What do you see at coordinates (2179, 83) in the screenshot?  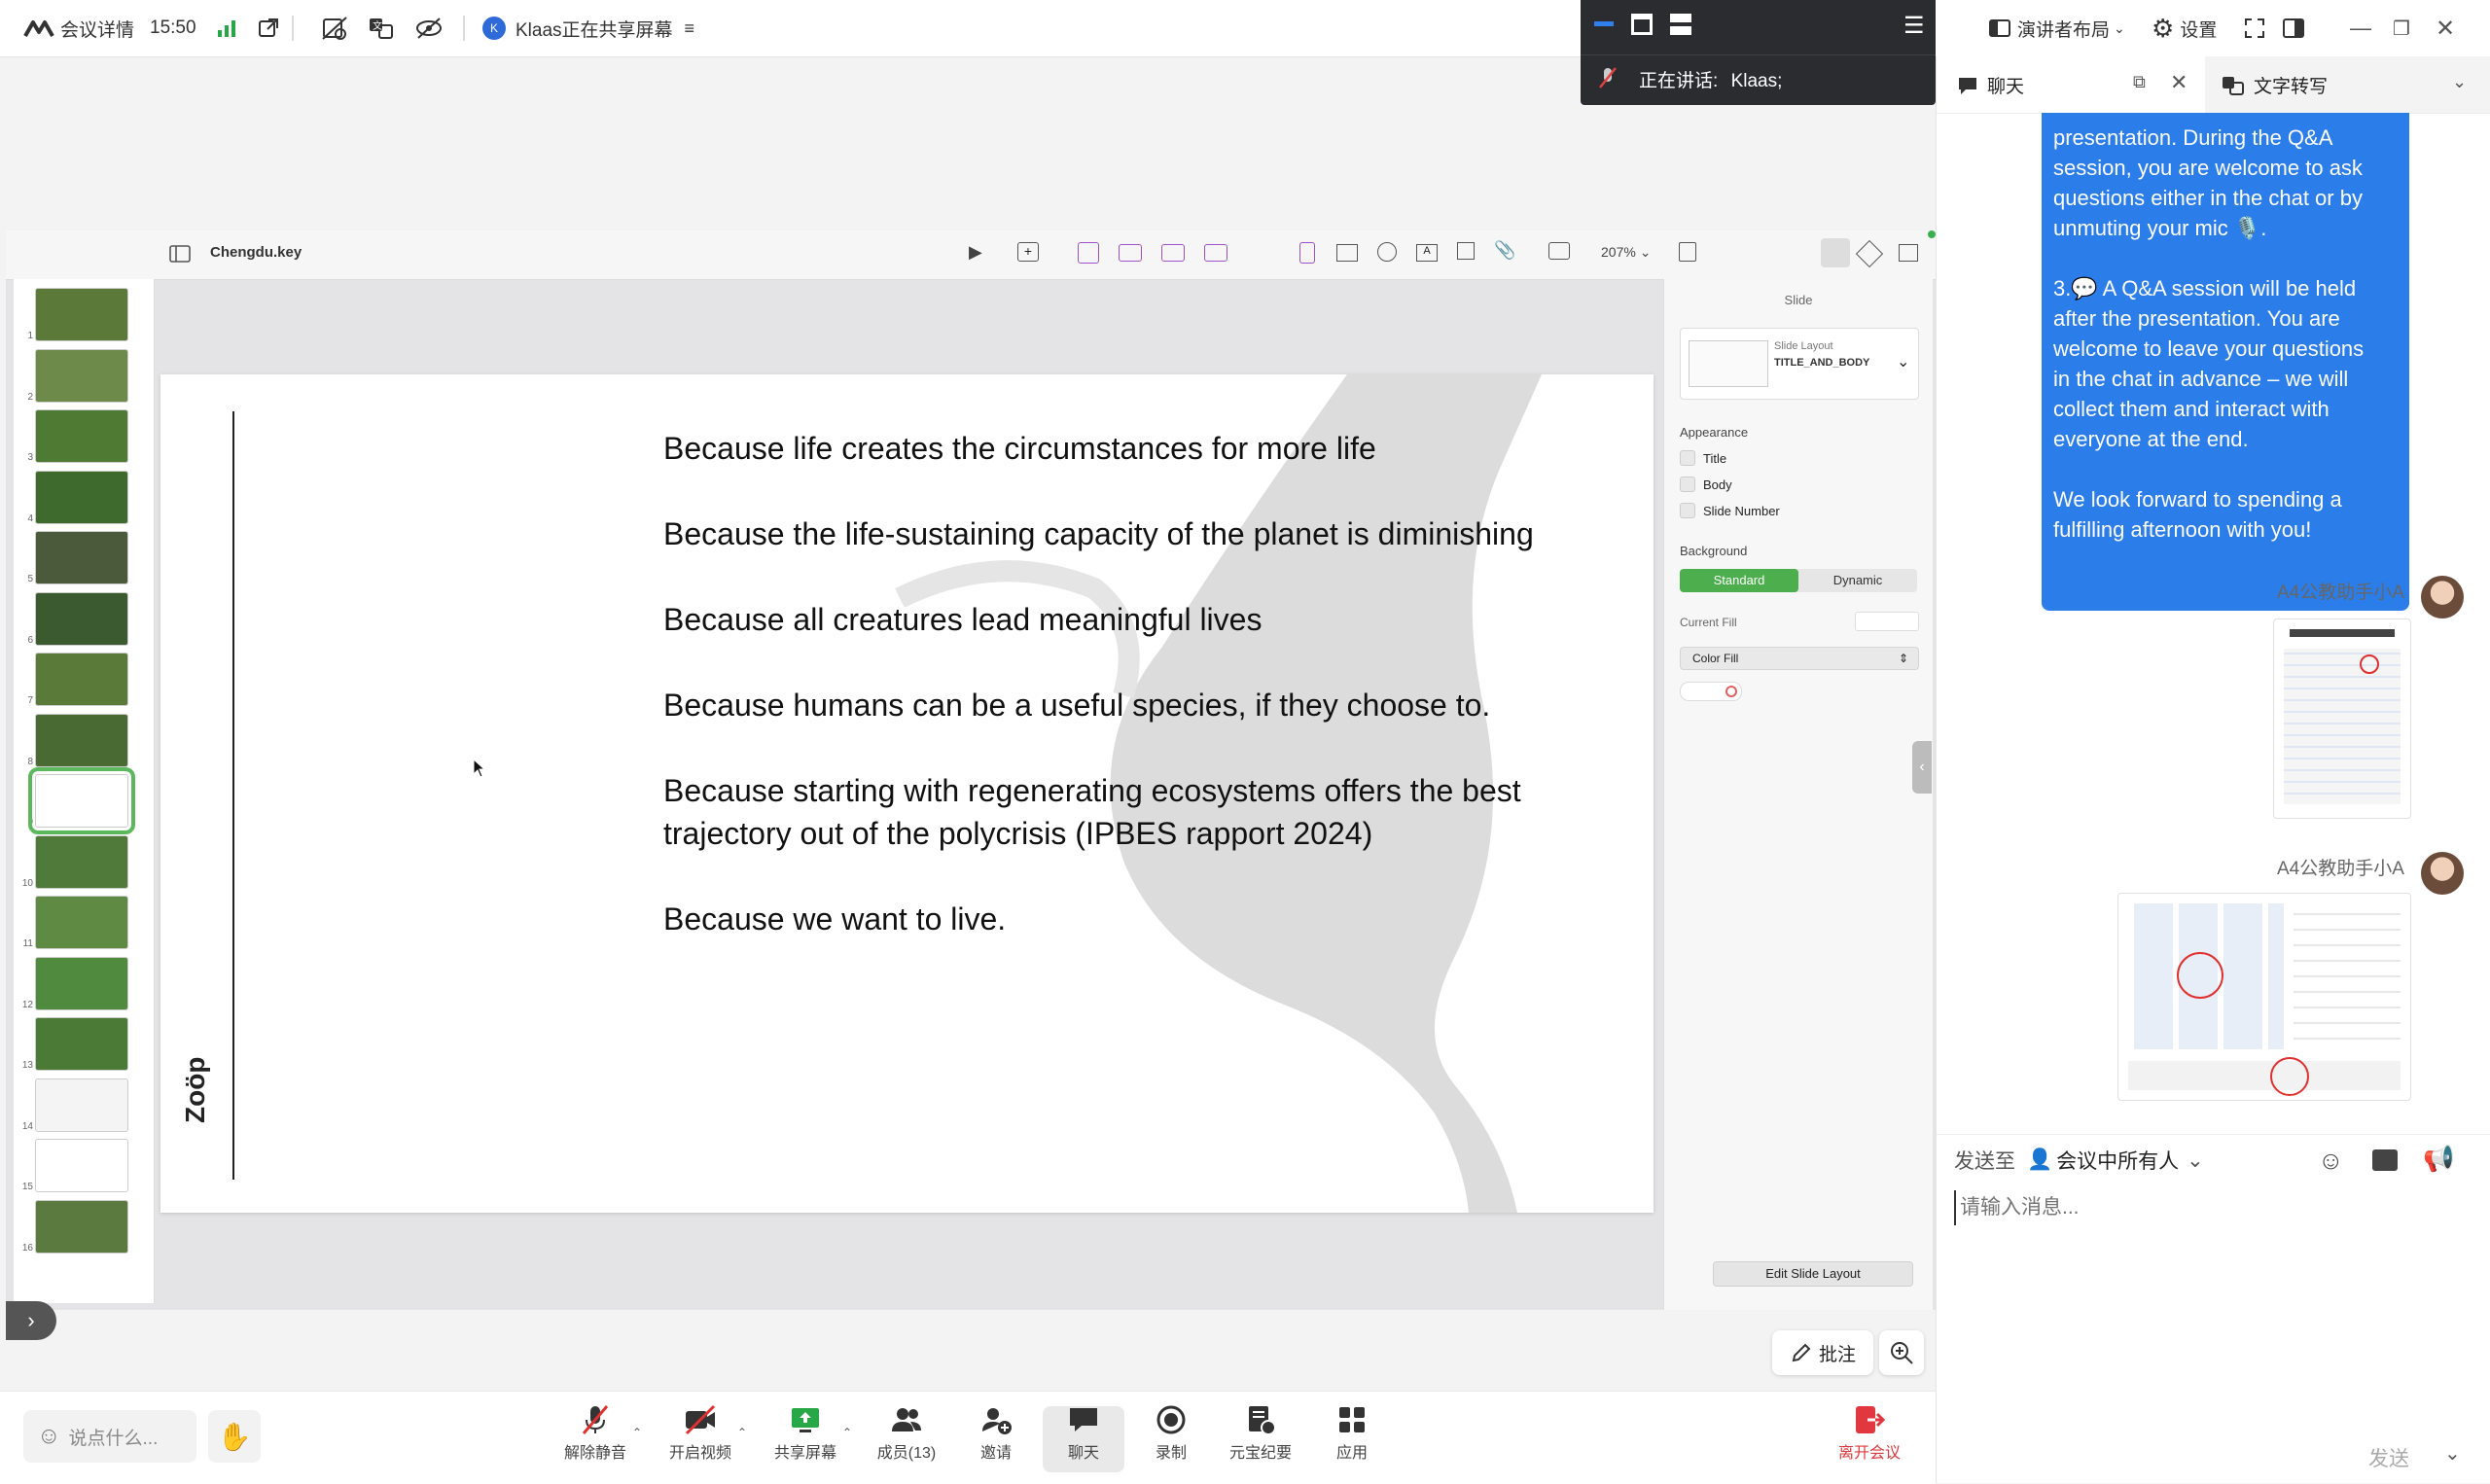 I see `close-tab-icon: ✕` at bounding box center [2179, 83].